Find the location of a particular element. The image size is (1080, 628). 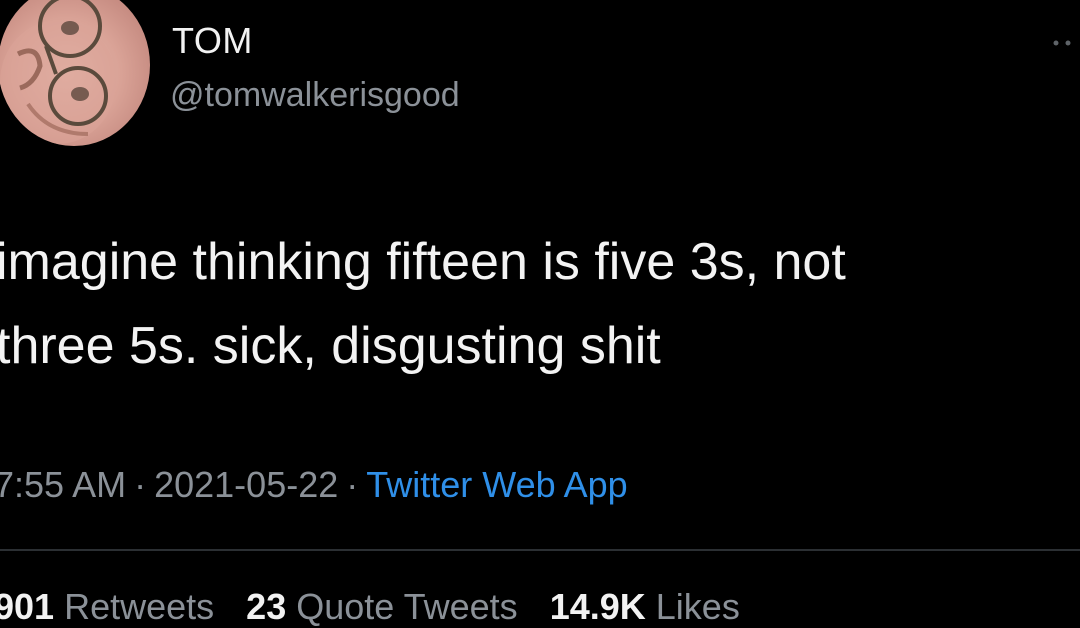

retweets-stat: 901 Retweets is located at coordinates (107, 606).